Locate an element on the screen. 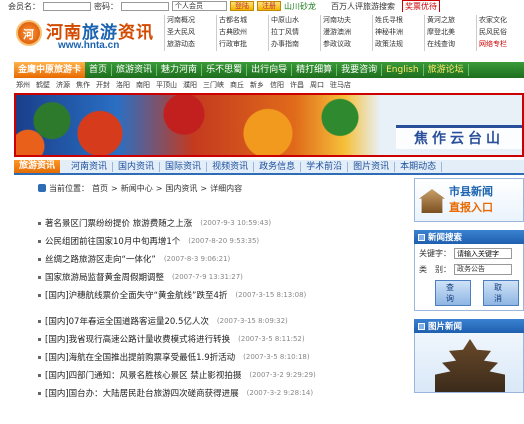  quick-link: 神秘非洲 is located at coordinates (398, 33).